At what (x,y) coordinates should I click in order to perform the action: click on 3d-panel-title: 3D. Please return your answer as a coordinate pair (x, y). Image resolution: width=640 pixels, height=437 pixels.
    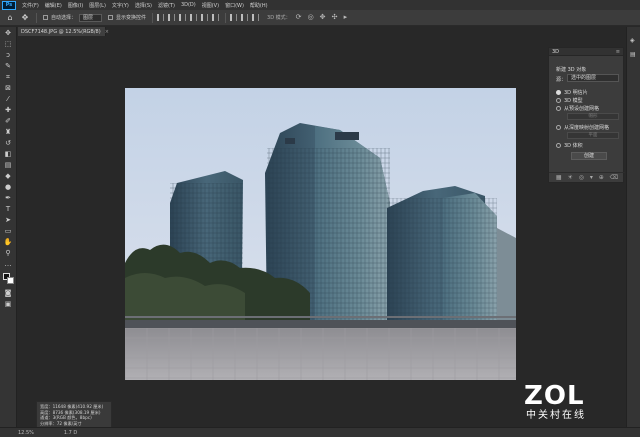
    Looking at the image, I should click on (556, 51).